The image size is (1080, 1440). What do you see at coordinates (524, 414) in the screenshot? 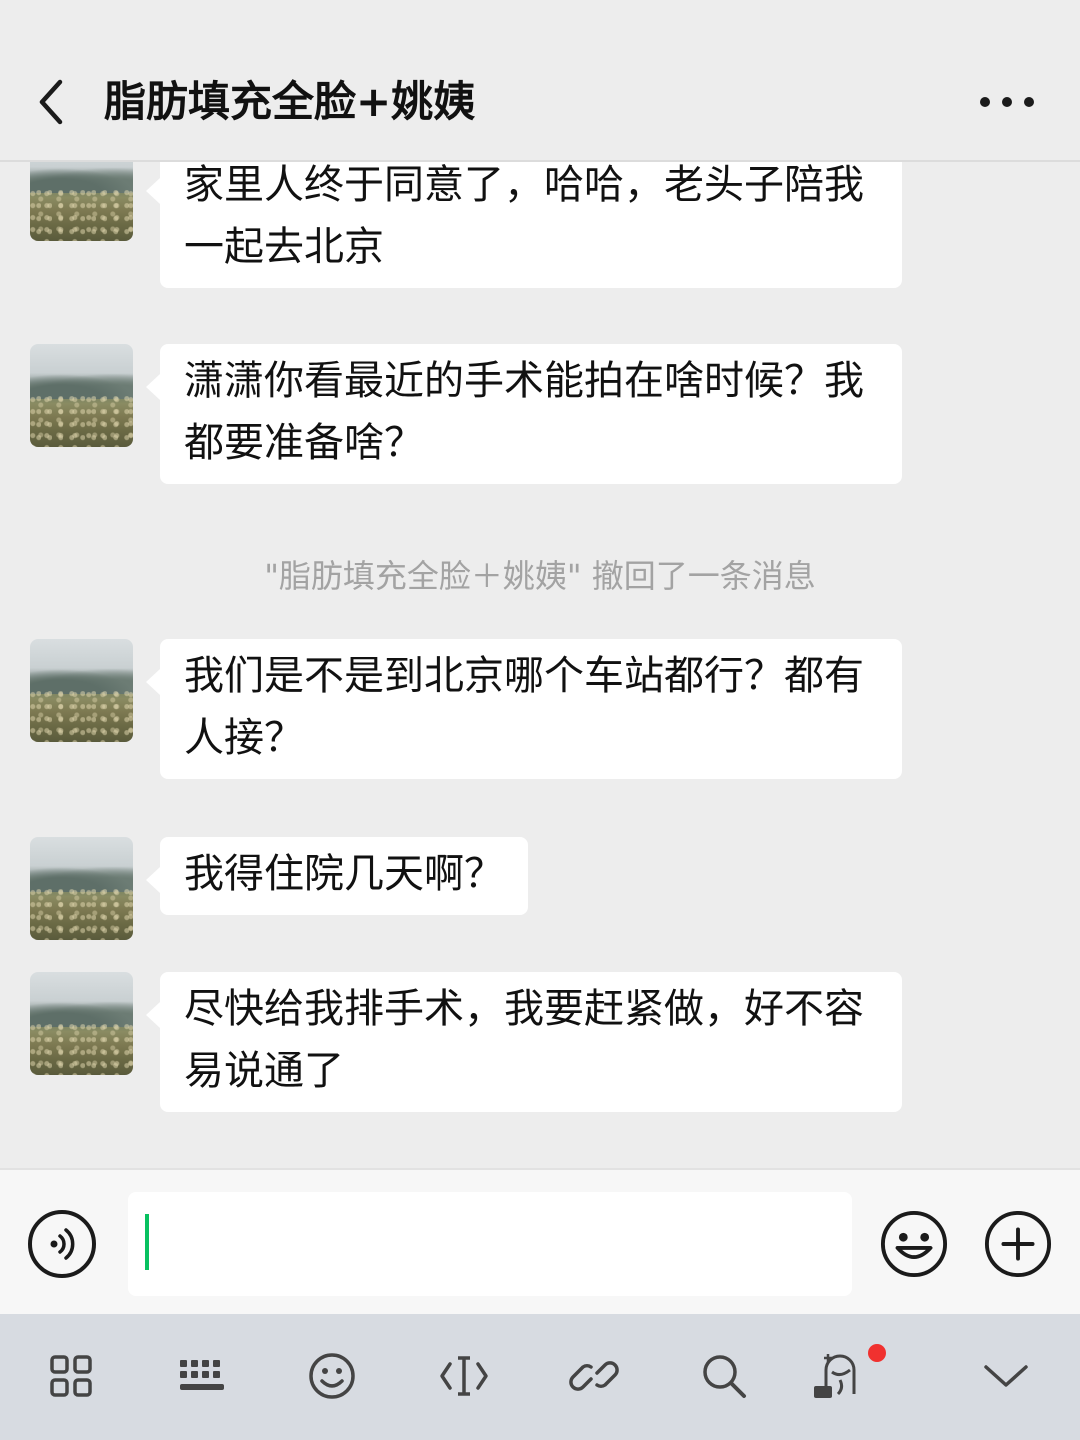
I see `message-bubble: 潇潇你看最近的手术能拍在啥时候？我都要准备啥？` at bounding box center [524, 414].